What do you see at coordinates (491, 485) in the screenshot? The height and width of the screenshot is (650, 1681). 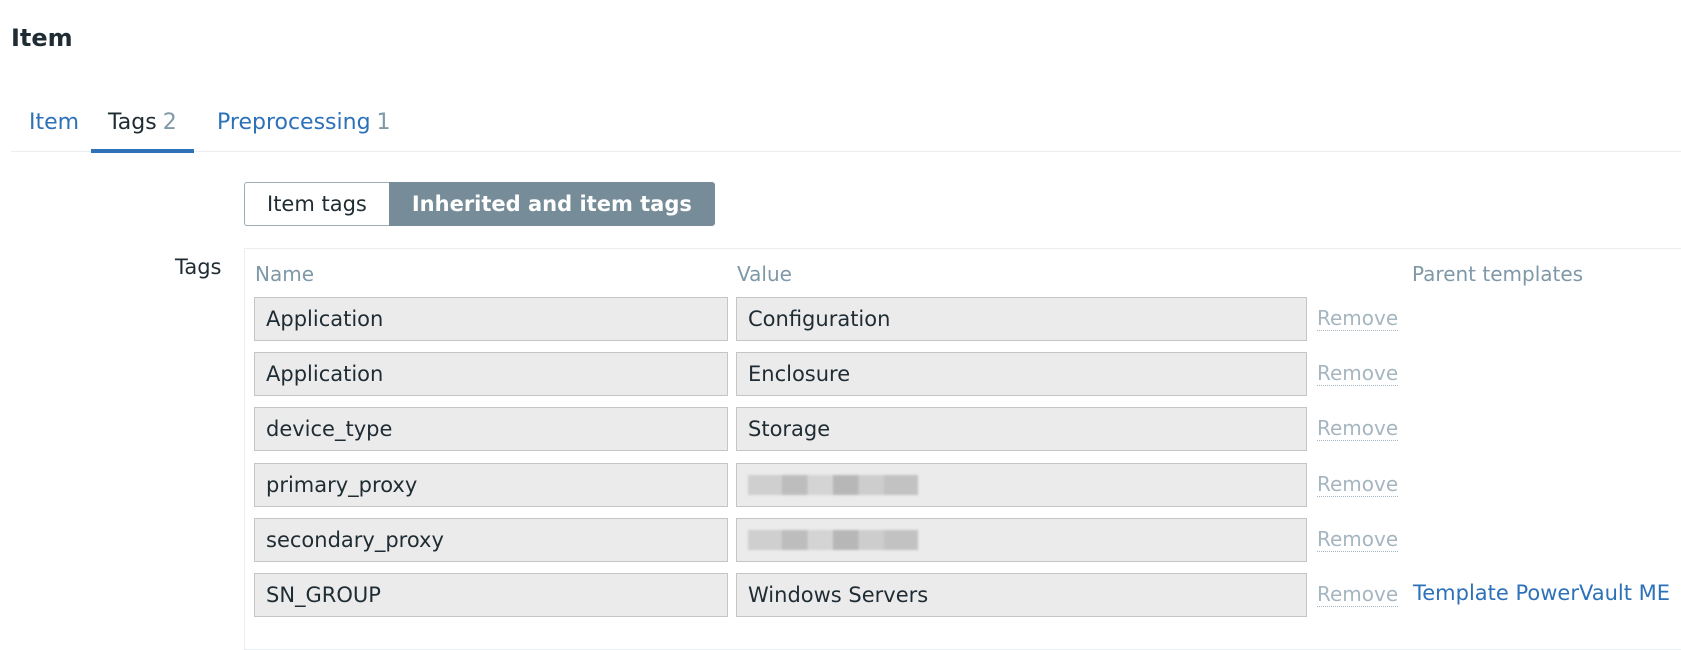 I see `tag-name-field: primary_proxy` at bounding box center [491, 485].